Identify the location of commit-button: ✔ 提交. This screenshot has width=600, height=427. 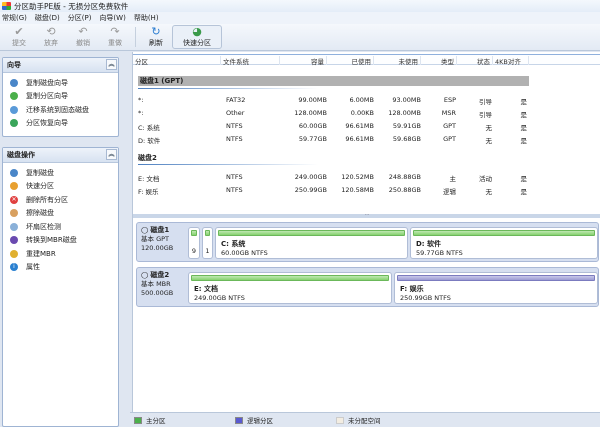
(19, 37).